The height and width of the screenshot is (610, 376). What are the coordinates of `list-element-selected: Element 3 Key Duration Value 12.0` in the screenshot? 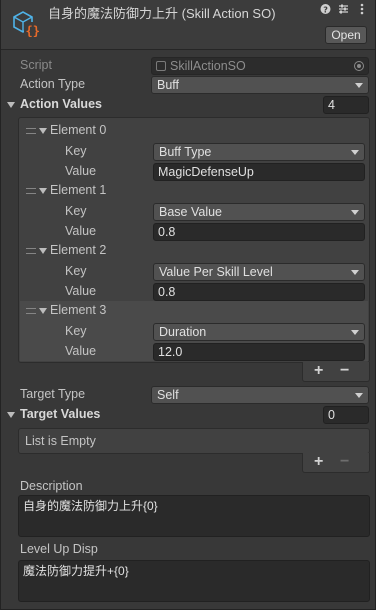 It's located at (194, 331).